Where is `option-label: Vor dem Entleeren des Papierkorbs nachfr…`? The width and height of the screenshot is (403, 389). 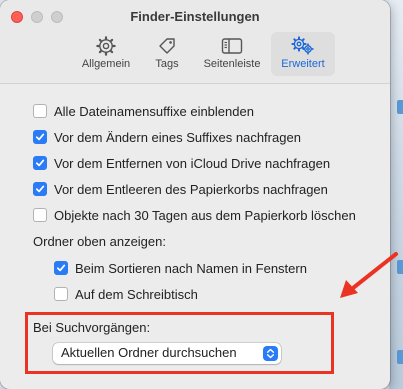 option-label: Vor dem Entleeren des Papierkorbs nachfr… is located at coordinates (191, 189).